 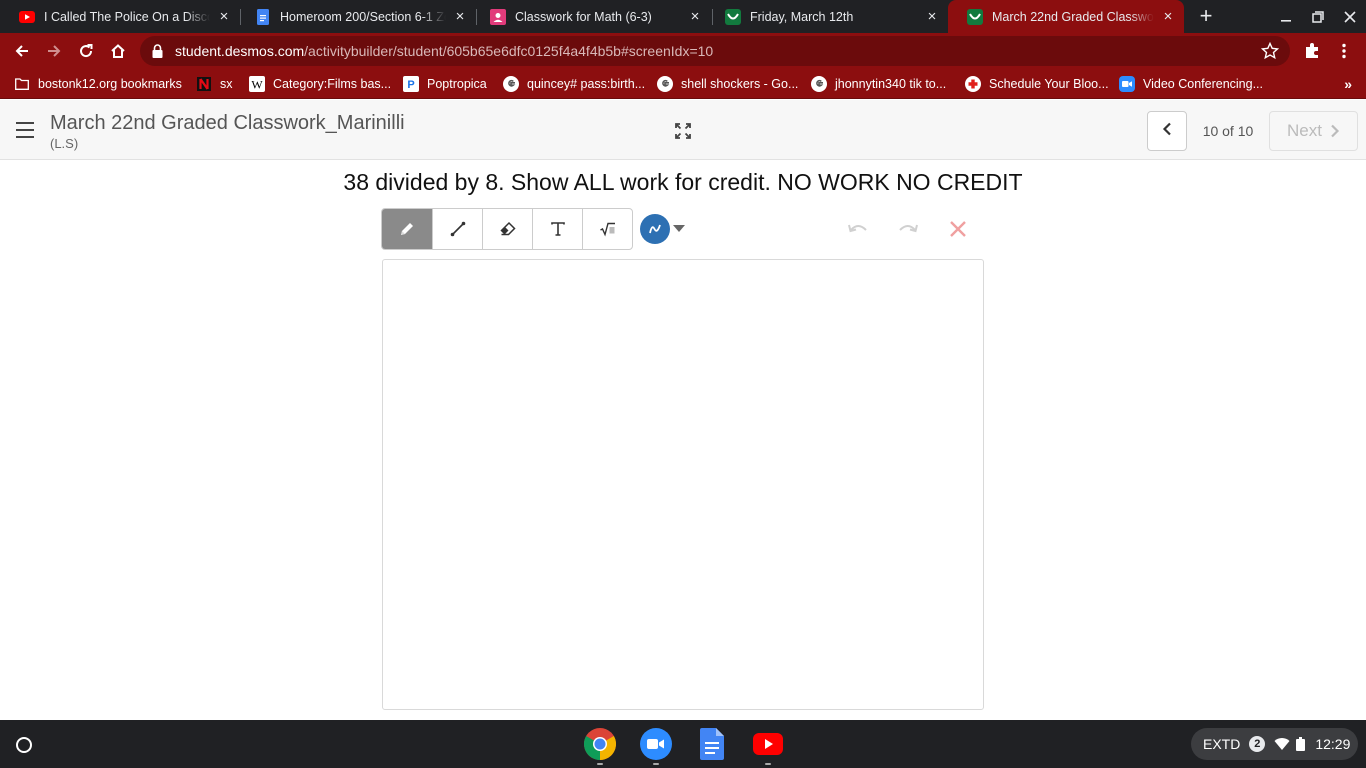 I want to click on text-icon, so click(x=557, y=229).